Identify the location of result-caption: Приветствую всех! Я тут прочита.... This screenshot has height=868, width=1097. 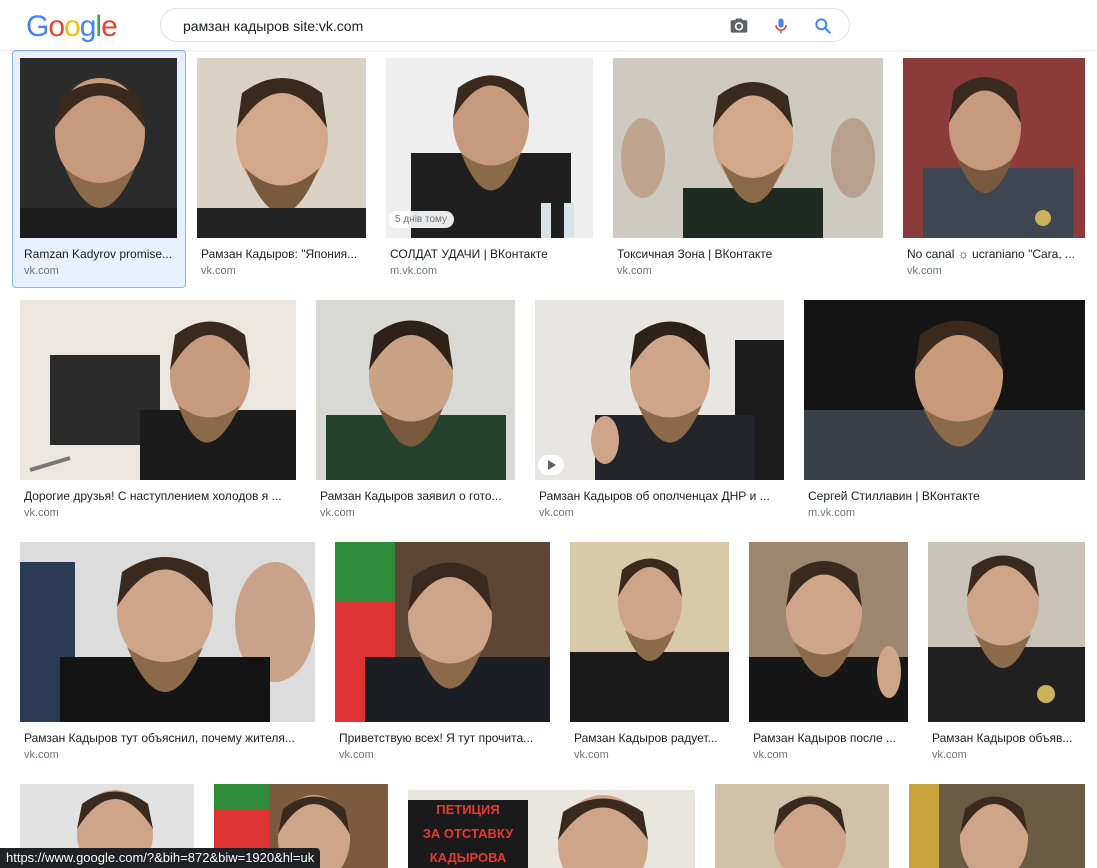
(443, 738).